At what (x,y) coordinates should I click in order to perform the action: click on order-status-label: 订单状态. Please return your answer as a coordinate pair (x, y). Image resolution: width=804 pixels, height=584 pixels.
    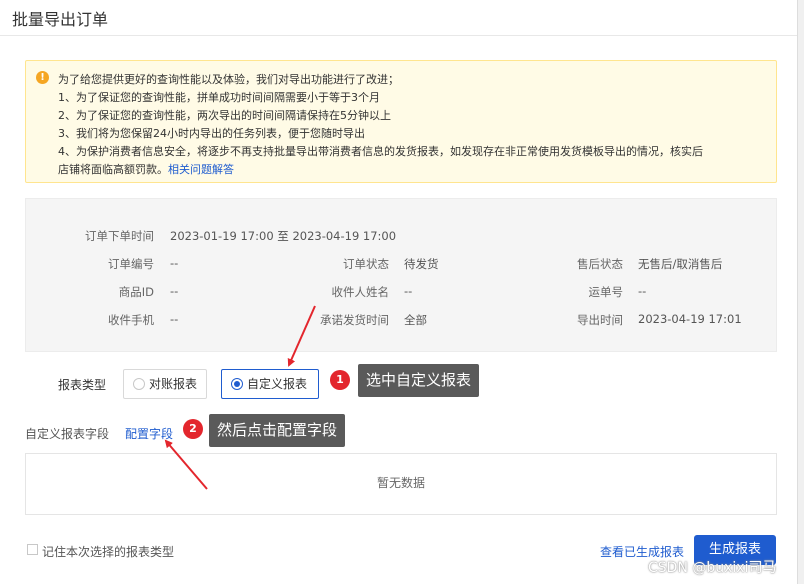
    Looking at the image, I should click on (366, 264).